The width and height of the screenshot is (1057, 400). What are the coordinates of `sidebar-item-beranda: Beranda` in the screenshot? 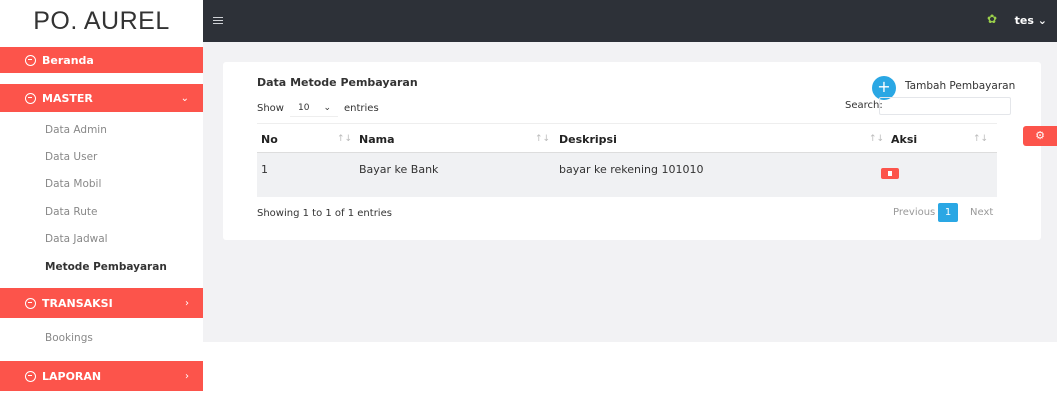 It's located at (101, 60).